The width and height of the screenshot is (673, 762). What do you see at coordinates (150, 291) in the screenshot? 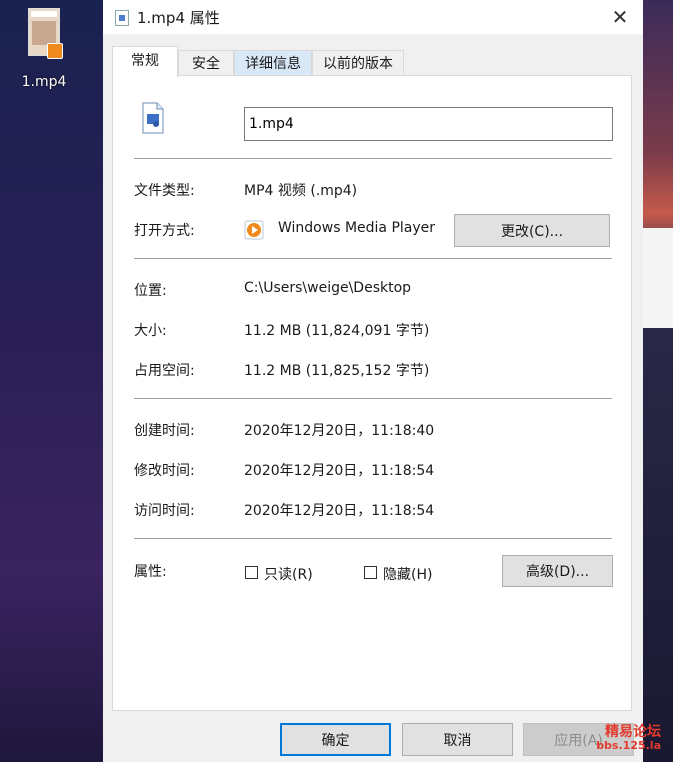
I see `location-label: 位置:` at bounding box center [150, 291].